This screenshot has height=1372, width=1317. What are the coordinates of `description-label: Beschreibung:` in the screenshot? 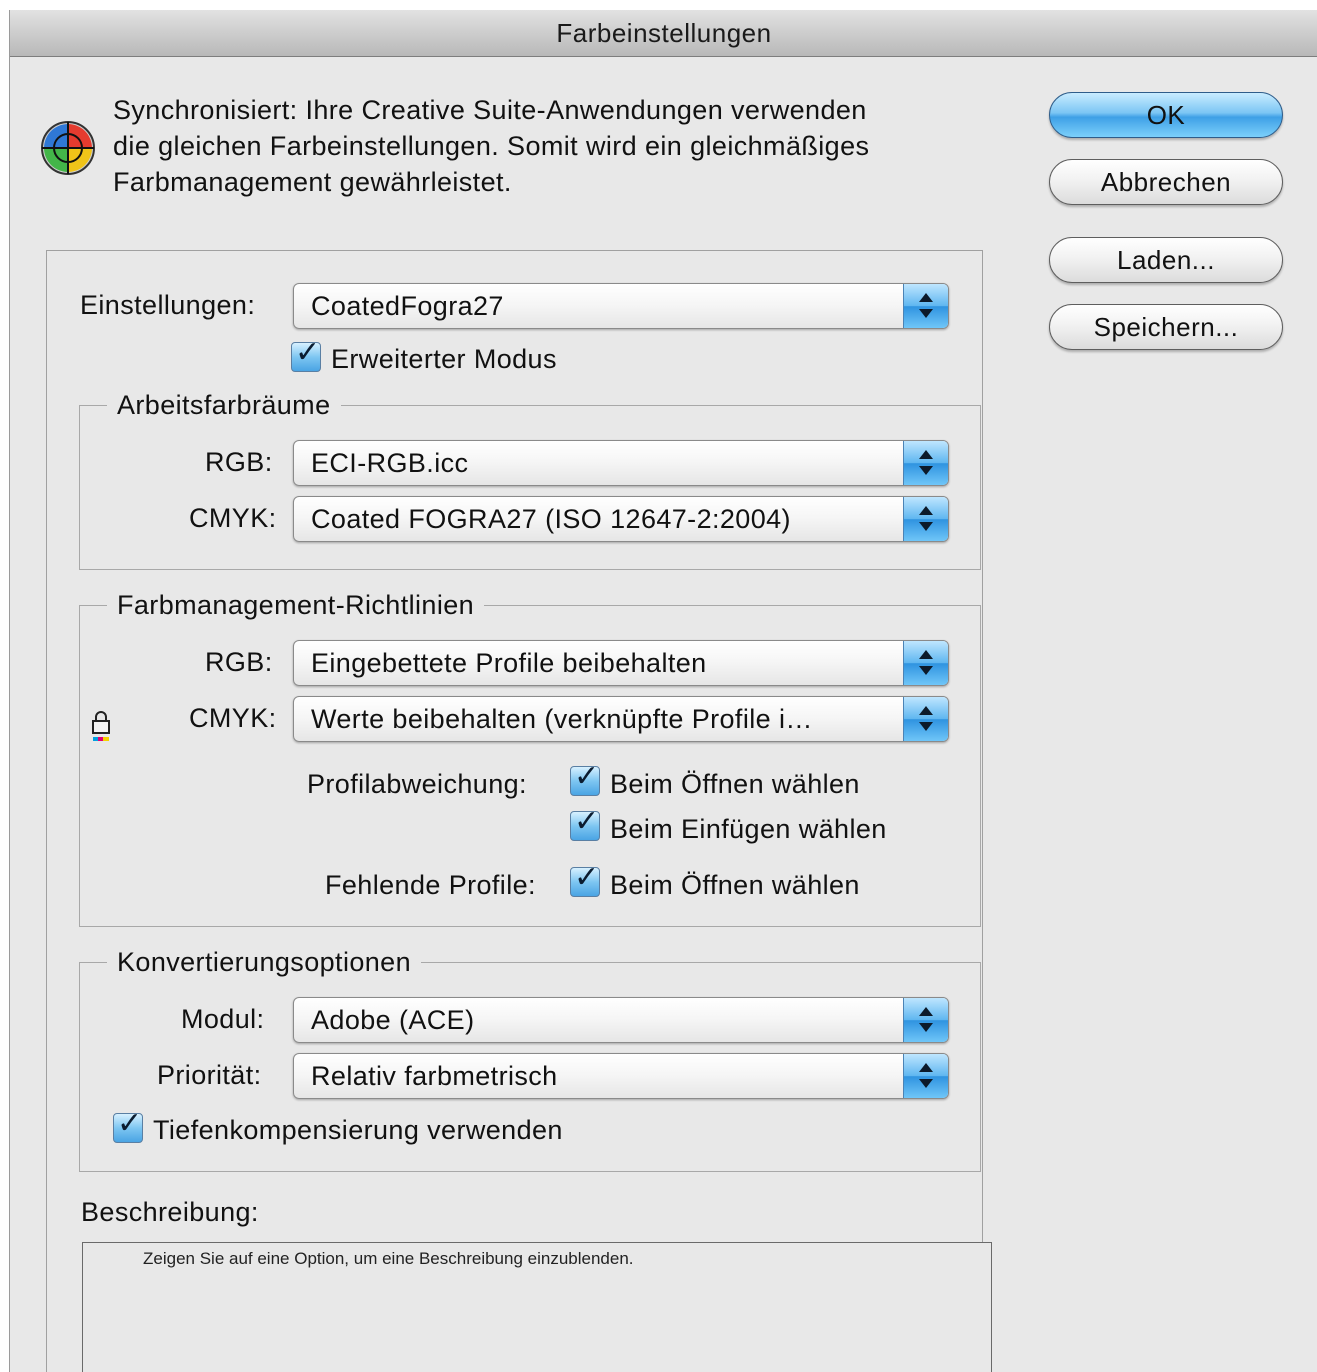 It's located at (170, 1212).